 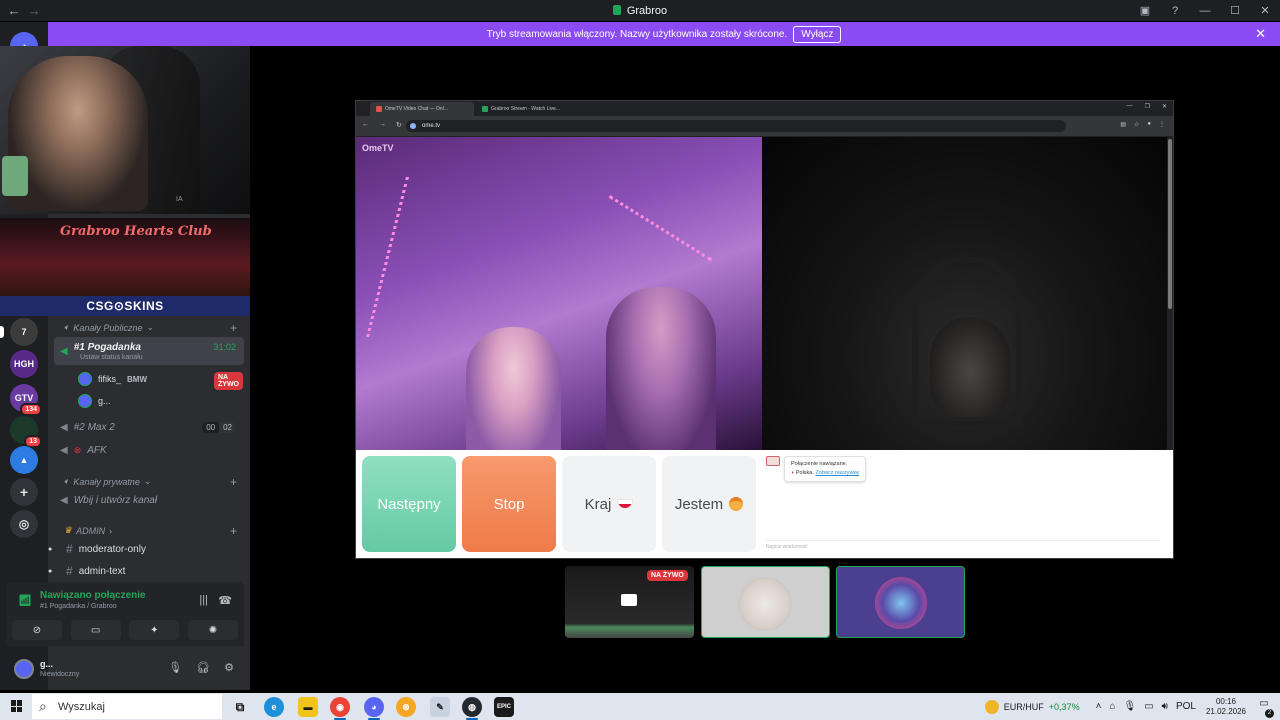 What do you see at coordinates (160, 379) in the screenshot?
I see `voice-user: fifiks_ BMW NA ŻYWO` at bounding box center [160, 379].